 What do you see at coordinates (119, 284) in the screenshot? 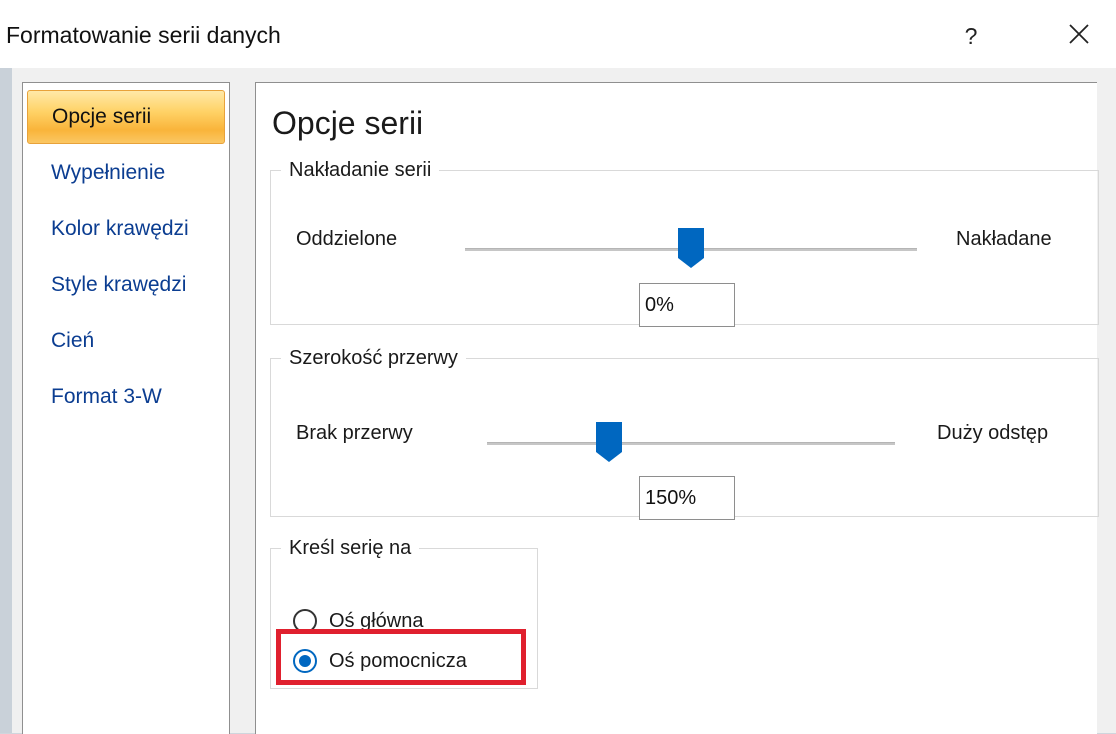
I see `nav-item-label: Style krawędzi` at bounding box center [119, 284].